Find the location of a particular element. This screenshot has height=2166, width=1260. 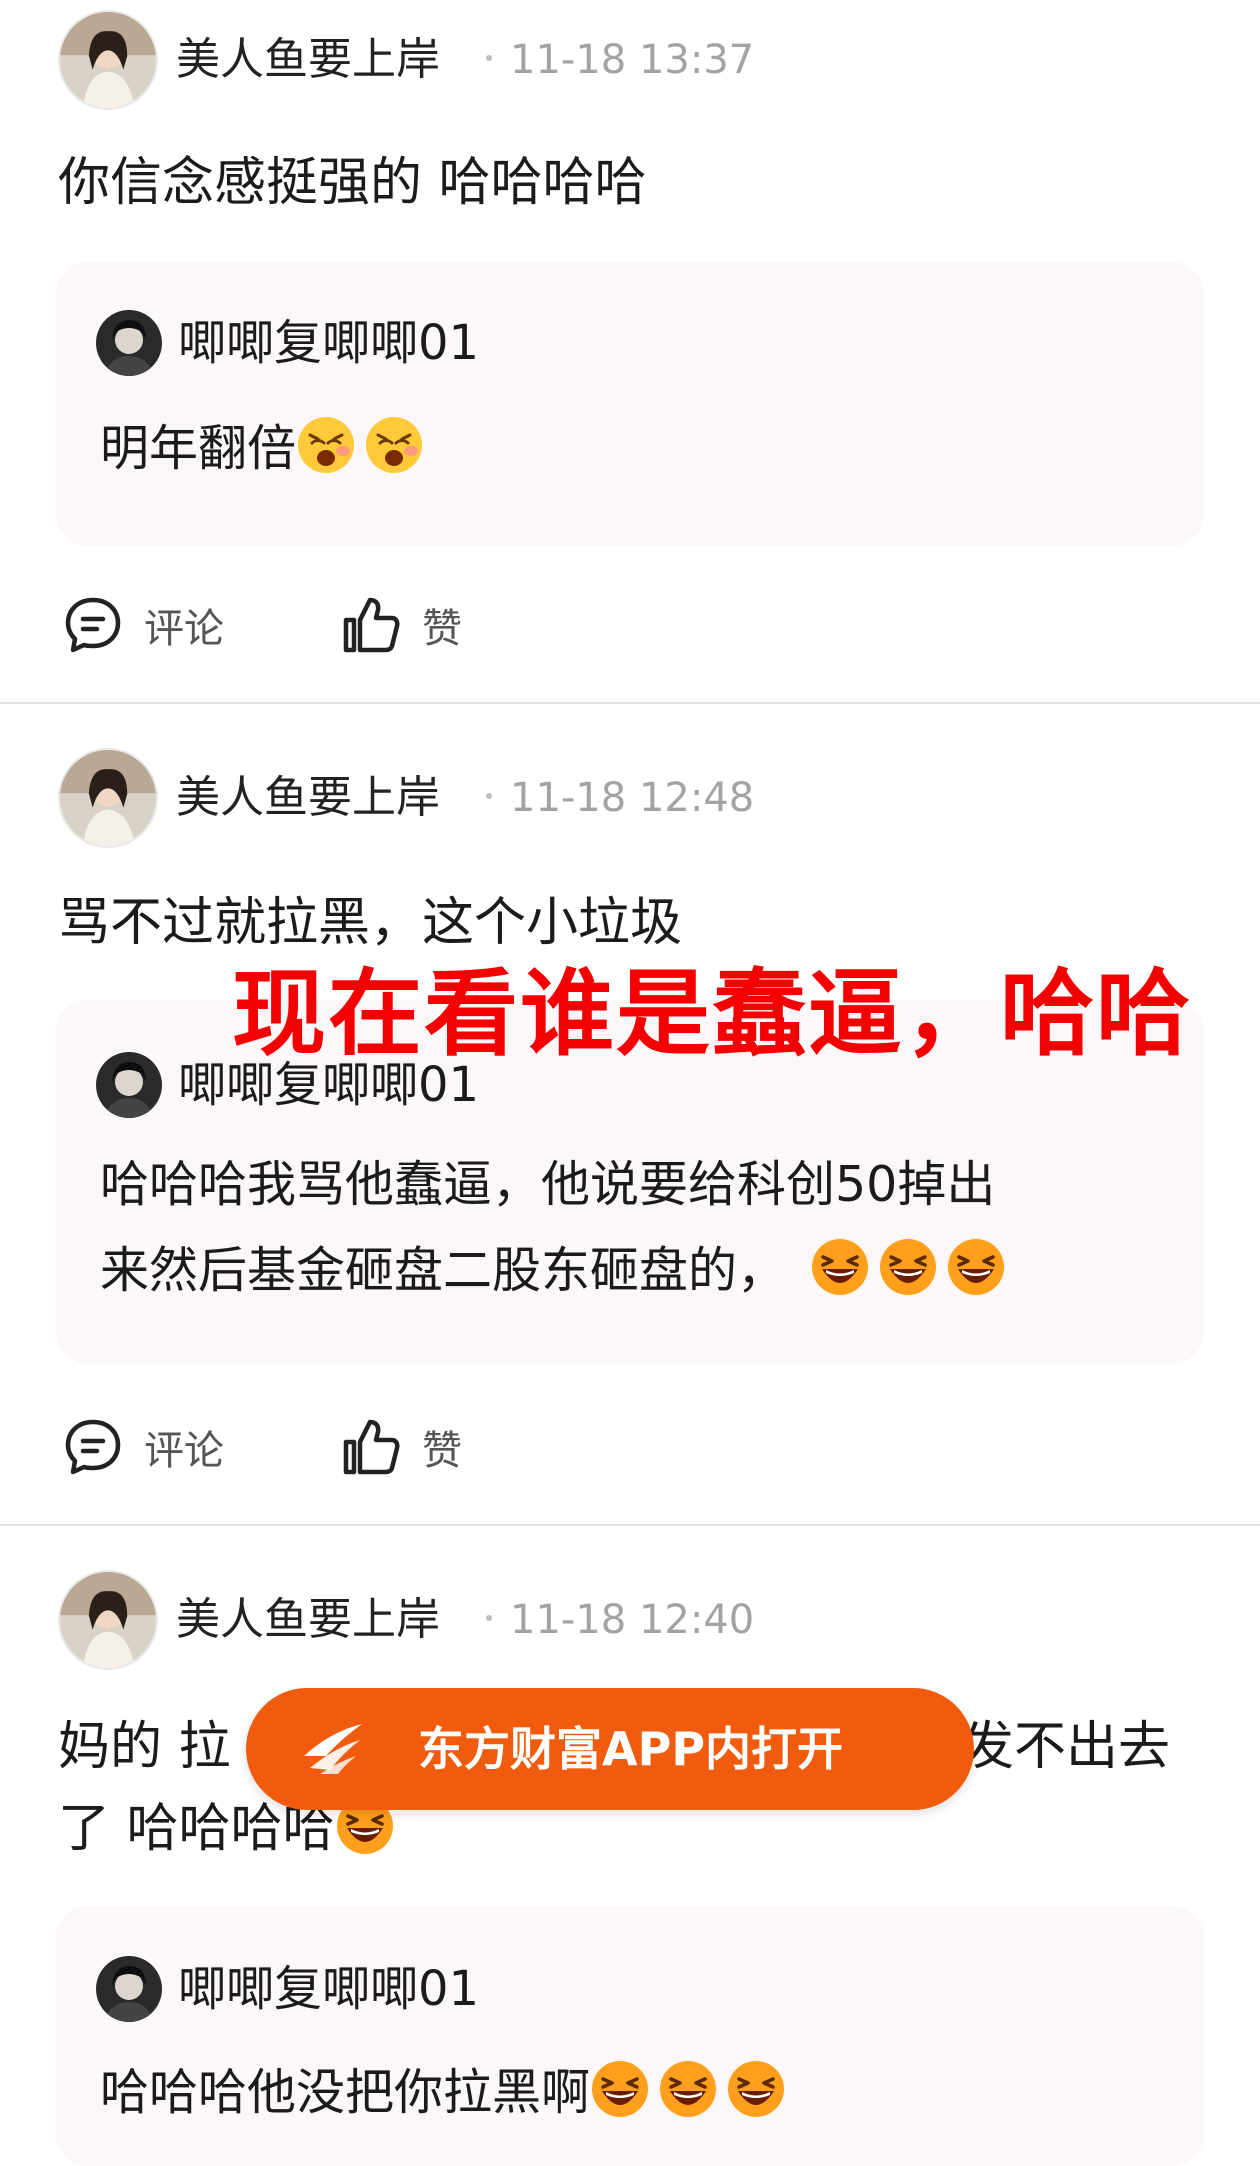

comment-text: 你信念感挺强的 哈哈哈哈 is located at coordinates (352, 183).